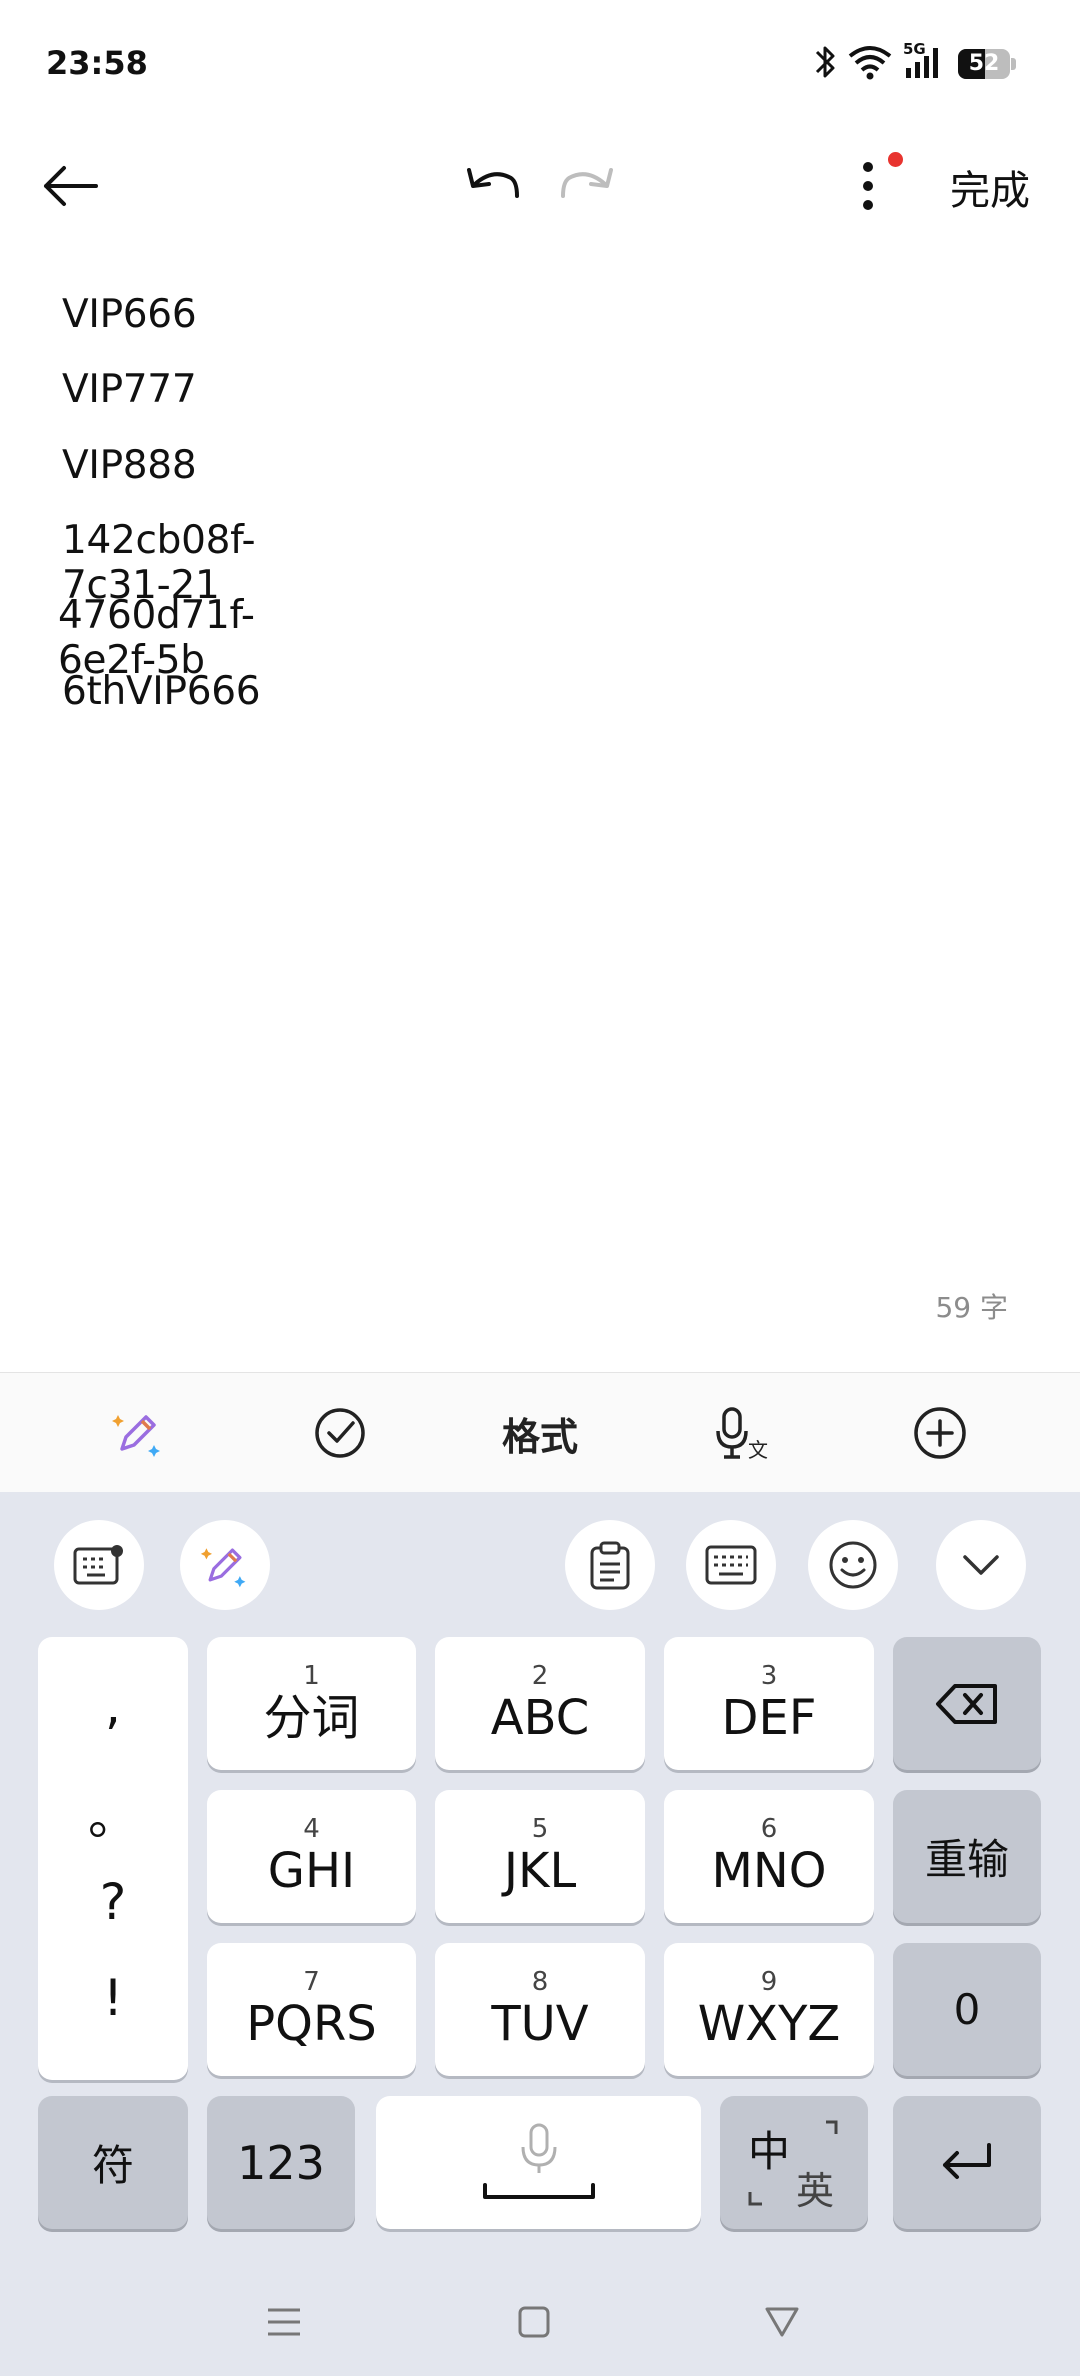 The image size is (1080, 2376). I want to click on key-7: 7 PQRS, so click(311, 2009).